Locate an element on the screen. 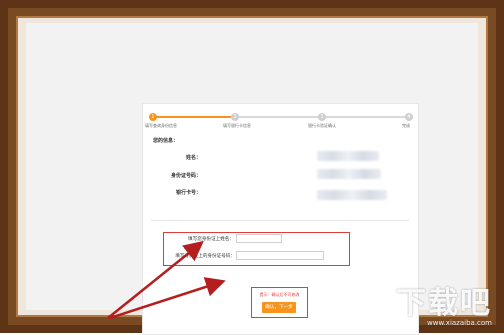 This screenshot has height=335, width=504. submit-highlight: 提示：确认后不可修改 确认，下一步 is located at coordinates (279, 302).